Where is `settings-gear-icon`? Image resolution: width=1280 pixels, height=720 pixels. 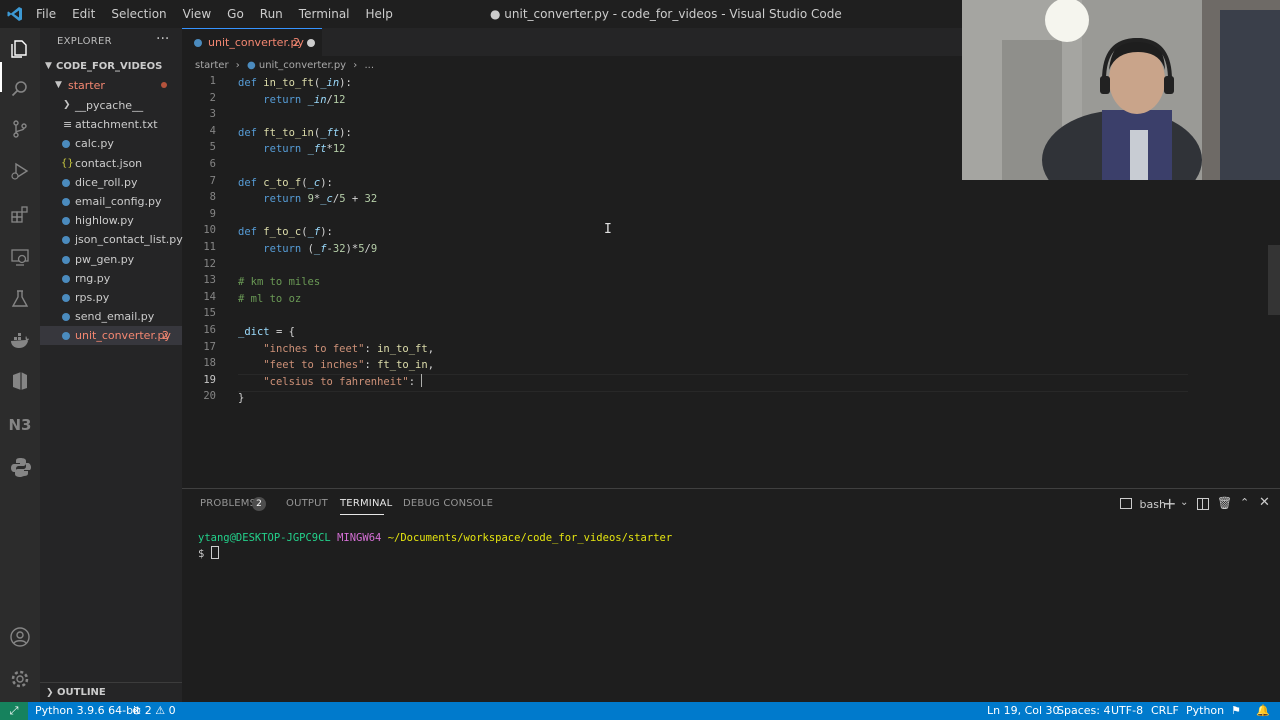
settings-gear-icon is located at coordinates (20, 680).